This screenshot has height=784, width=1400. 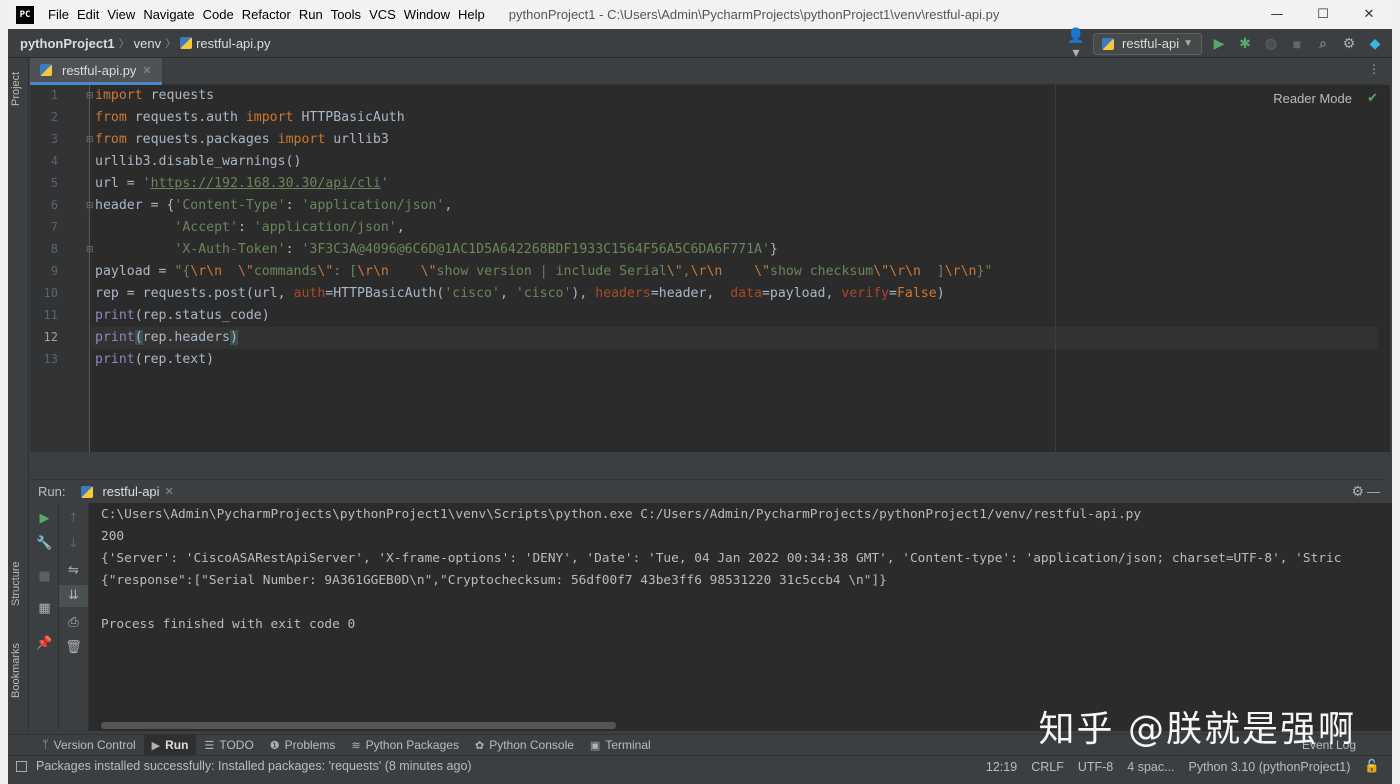 What do you see at coordinates (54, 117) in the screenshot?
I see `line-number: 2` at bounding box center [54, 117].